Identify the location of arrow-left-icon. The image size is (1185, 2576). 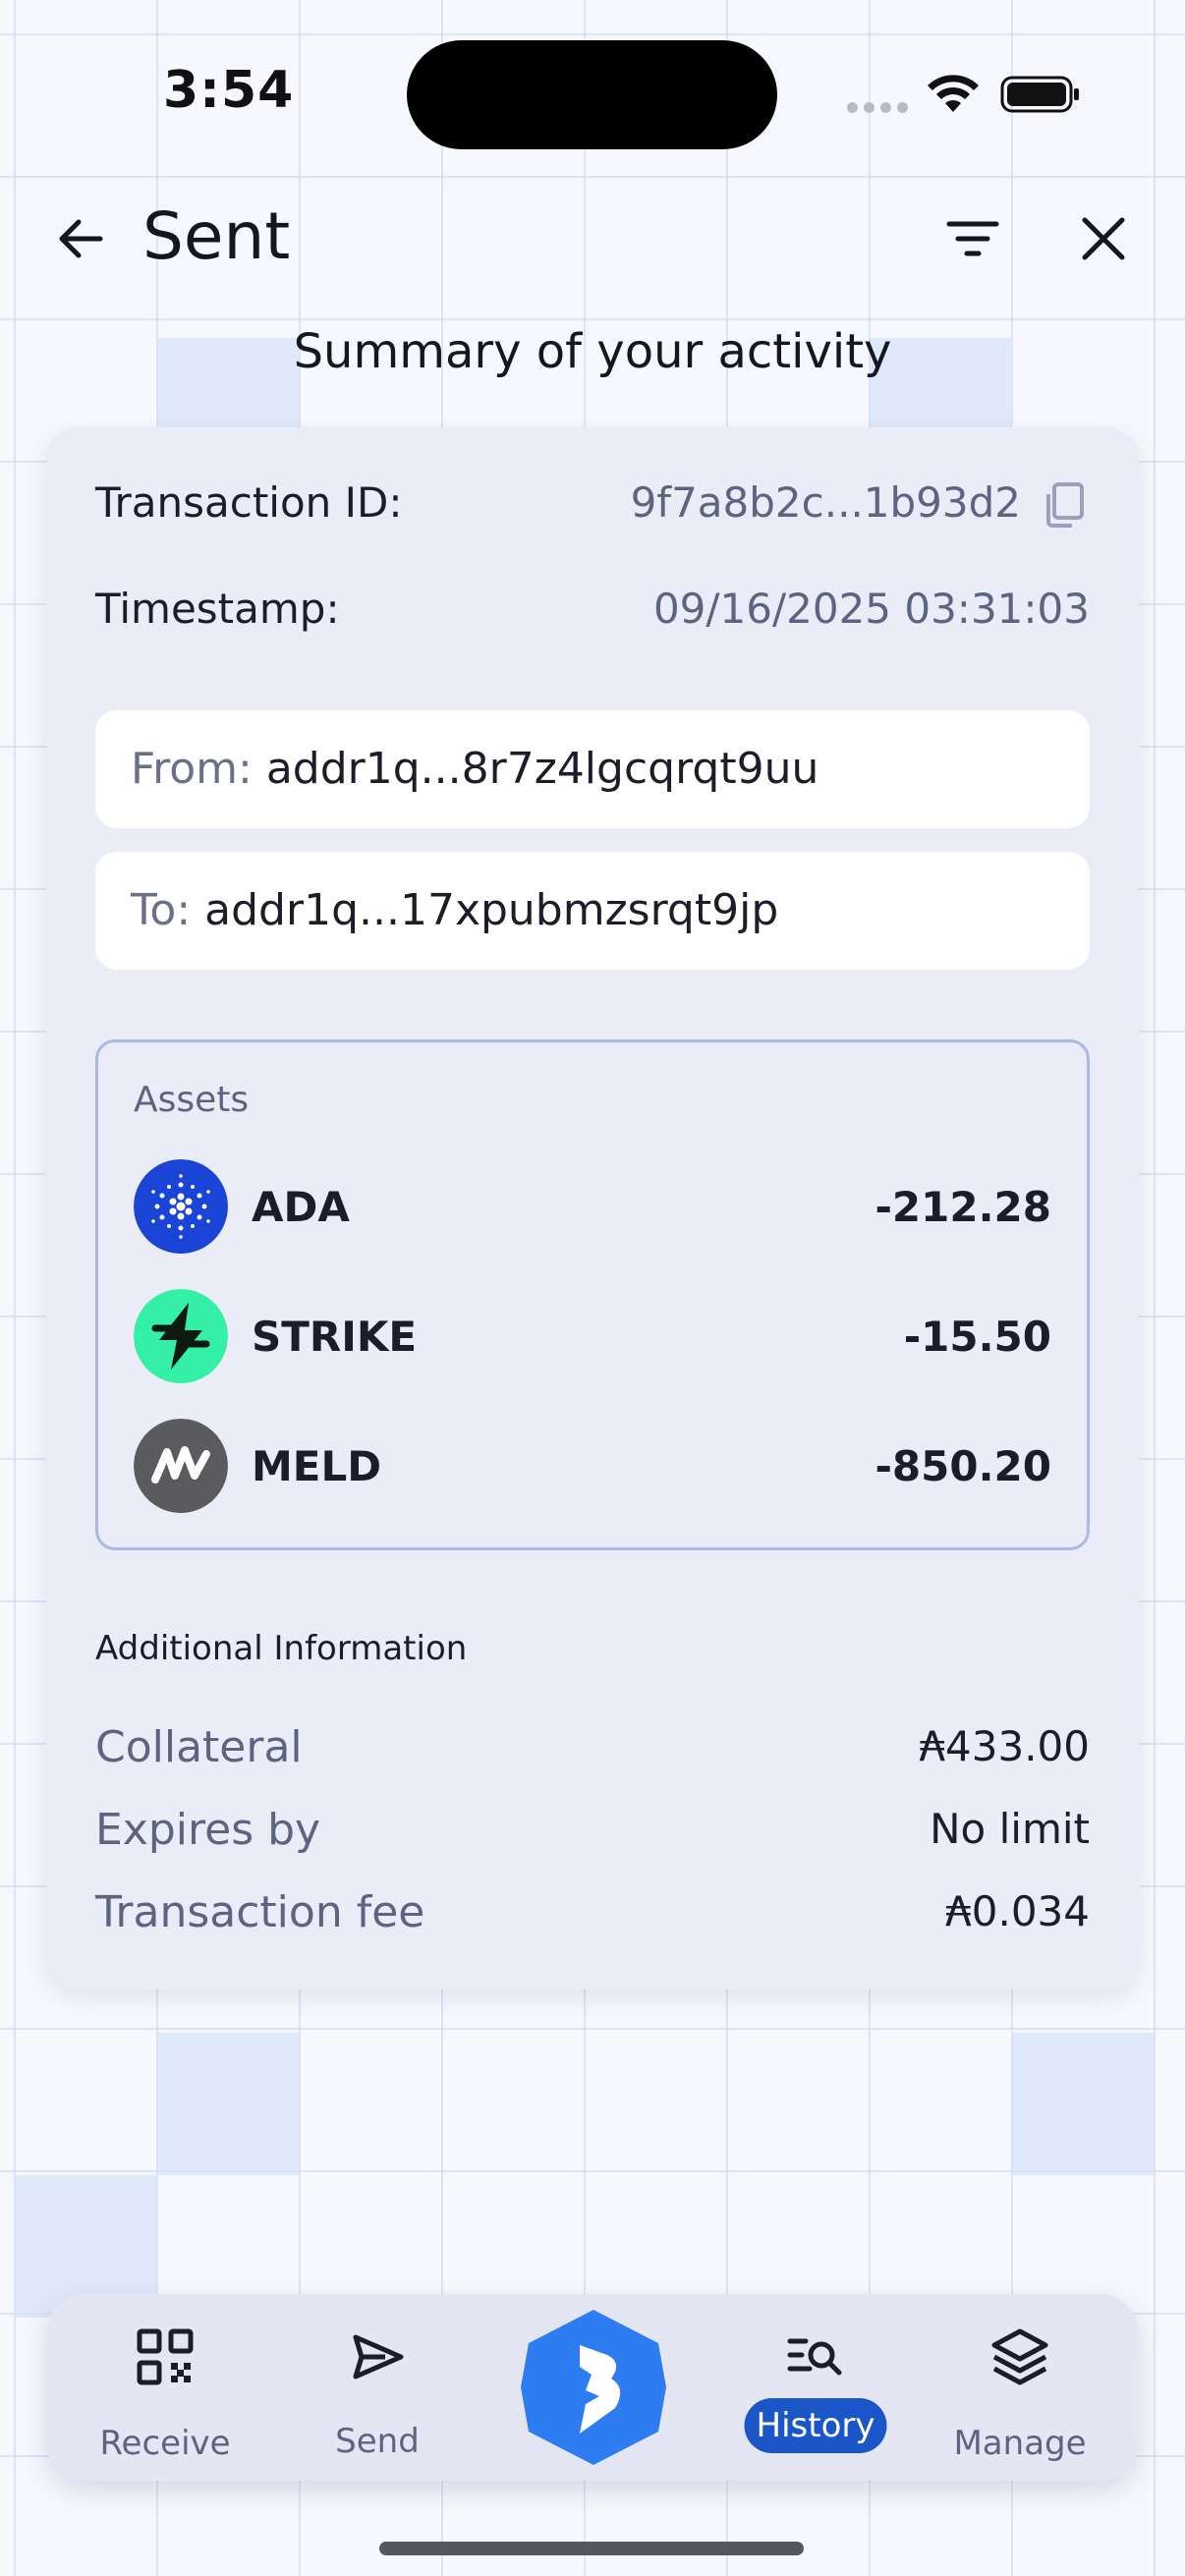
(82, 238).